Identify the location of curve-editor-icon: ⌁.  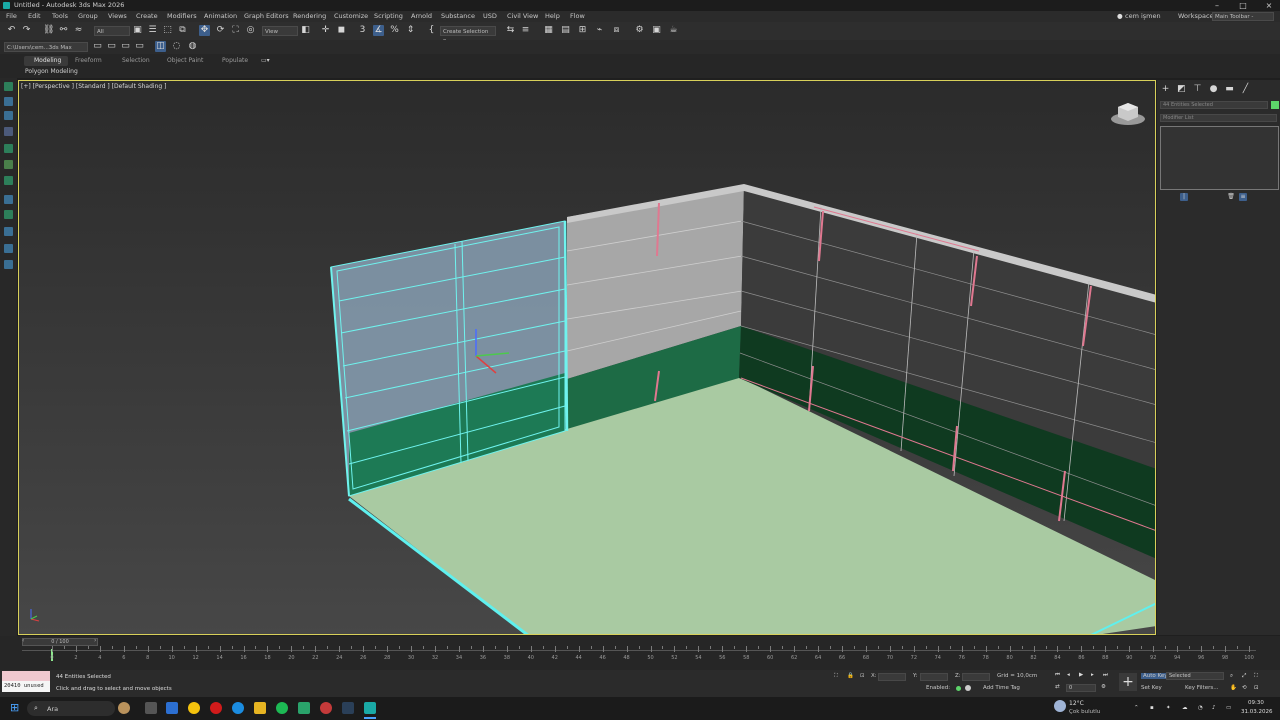
(599, 30).